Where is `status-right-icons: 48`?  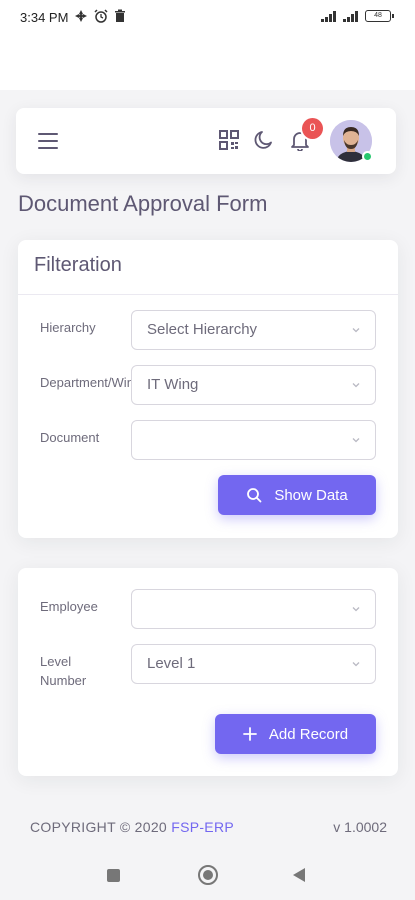 status-right-icons: 48 is located at coordinates (357, 16).